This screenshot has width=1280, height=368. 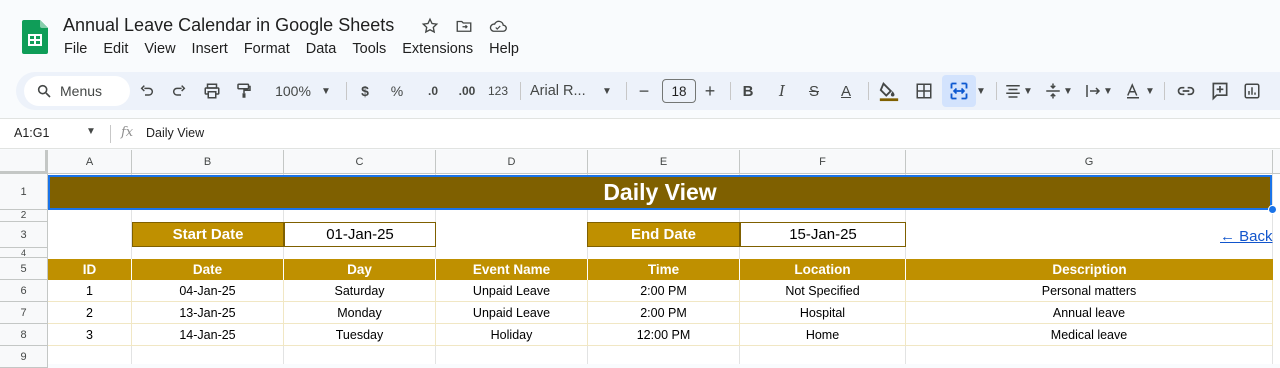 What do you see at coordinates (75, 49) in the screenshot?
I see `menu-file: File` at bounding box center [75, 49].